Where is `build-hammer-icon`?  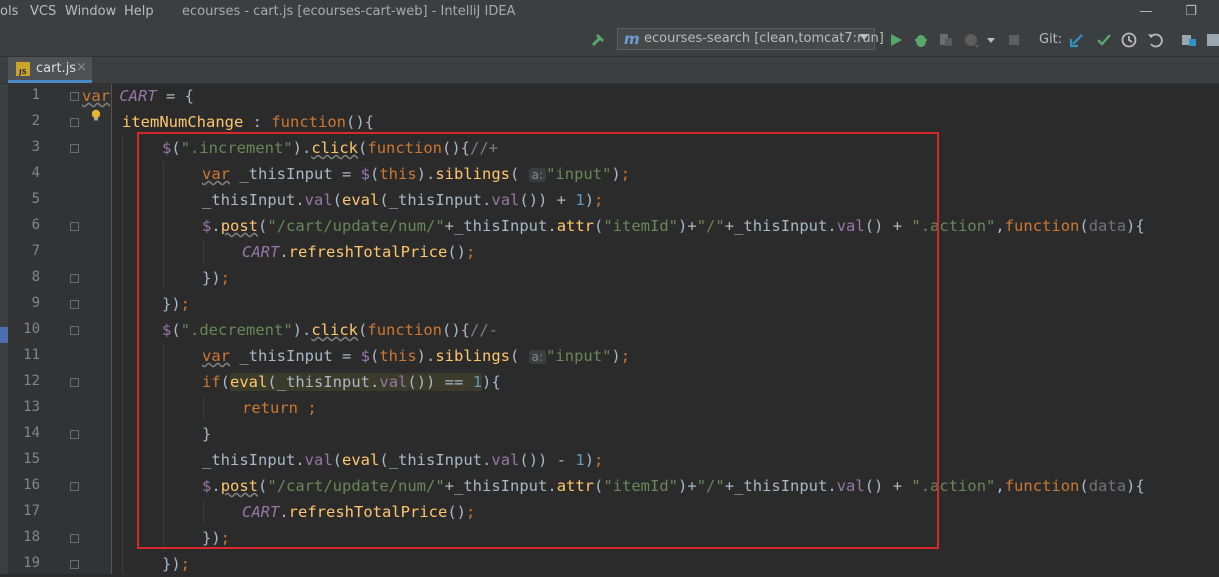 build-hammer-icon is located at coordinates (599, 40).